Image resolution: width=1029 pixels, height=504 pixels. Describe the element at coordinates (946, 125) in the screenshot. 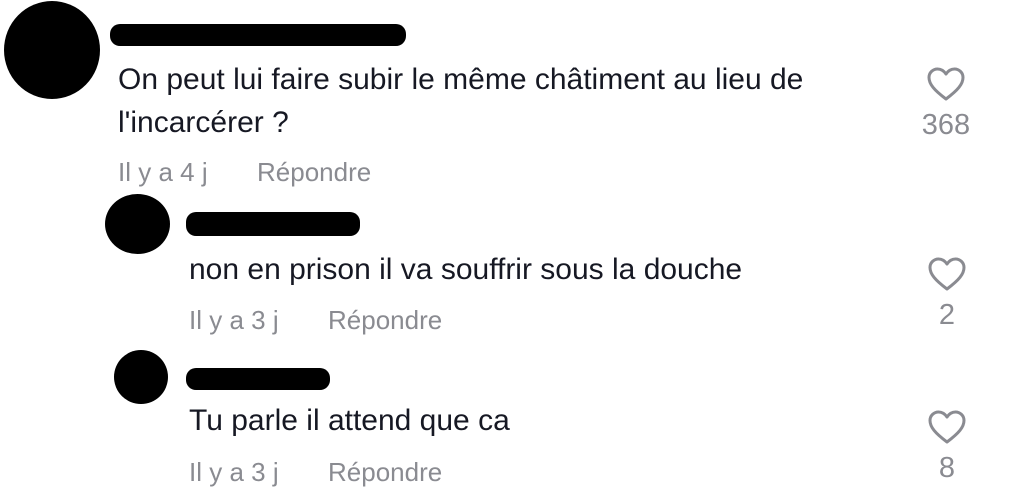

I see `like-count: 368` at that location.